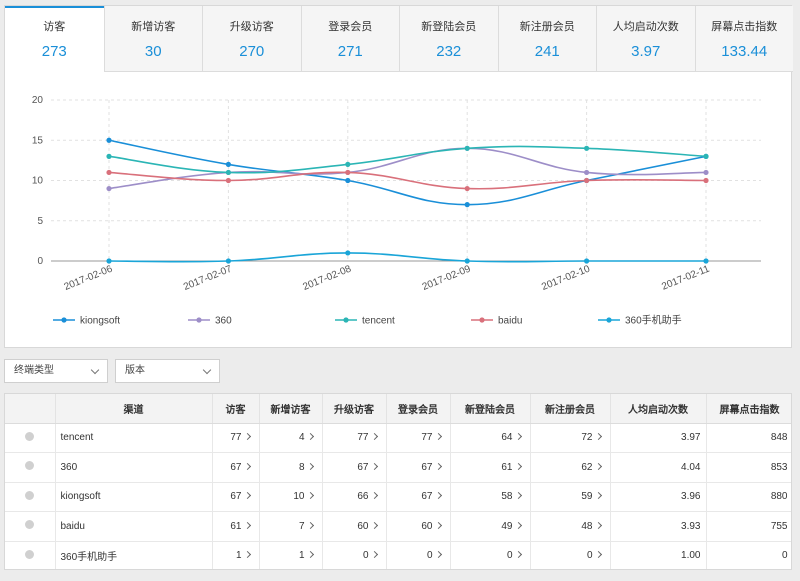 This screenshot has height=581, width=800. Describe the element at coordinates (587, 526) in the screenshot. I see `cell-value: 48` at that location.